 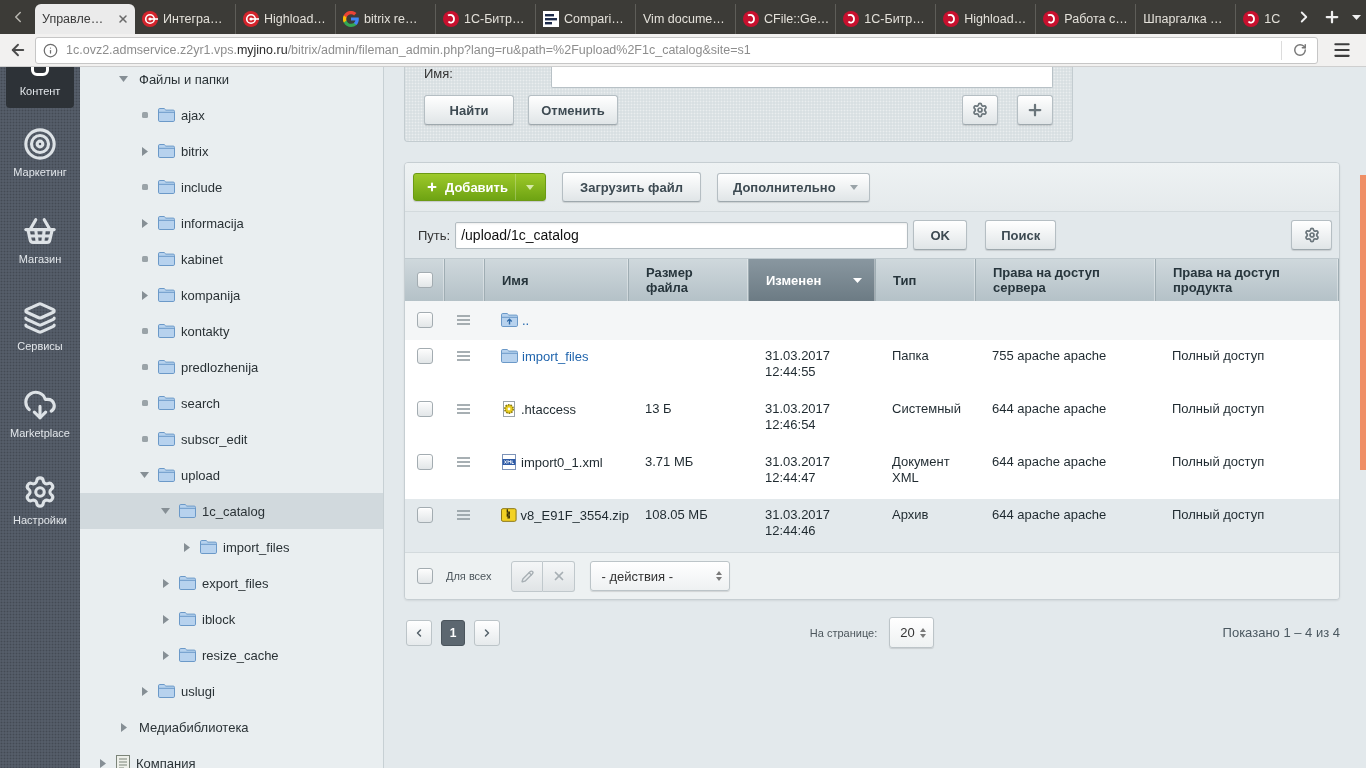 I want to click on scrollbar-thumb, so click(x=1363, y=322).